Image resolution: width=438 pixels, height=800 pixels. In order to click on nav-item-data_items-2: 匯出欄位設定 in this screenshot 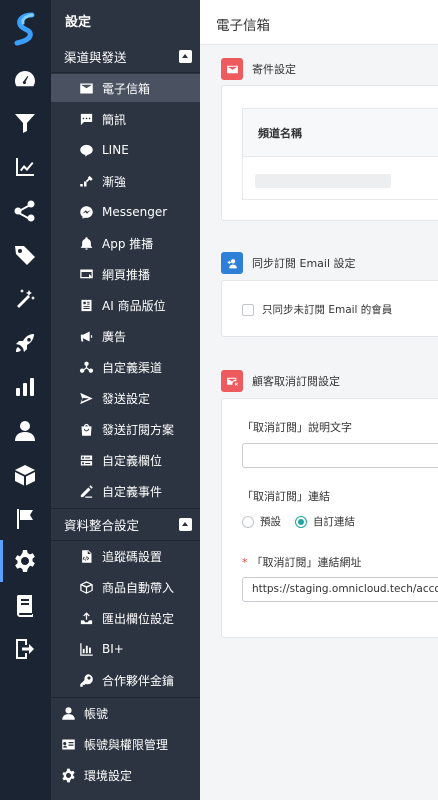, I will do `click(125, 618)`.